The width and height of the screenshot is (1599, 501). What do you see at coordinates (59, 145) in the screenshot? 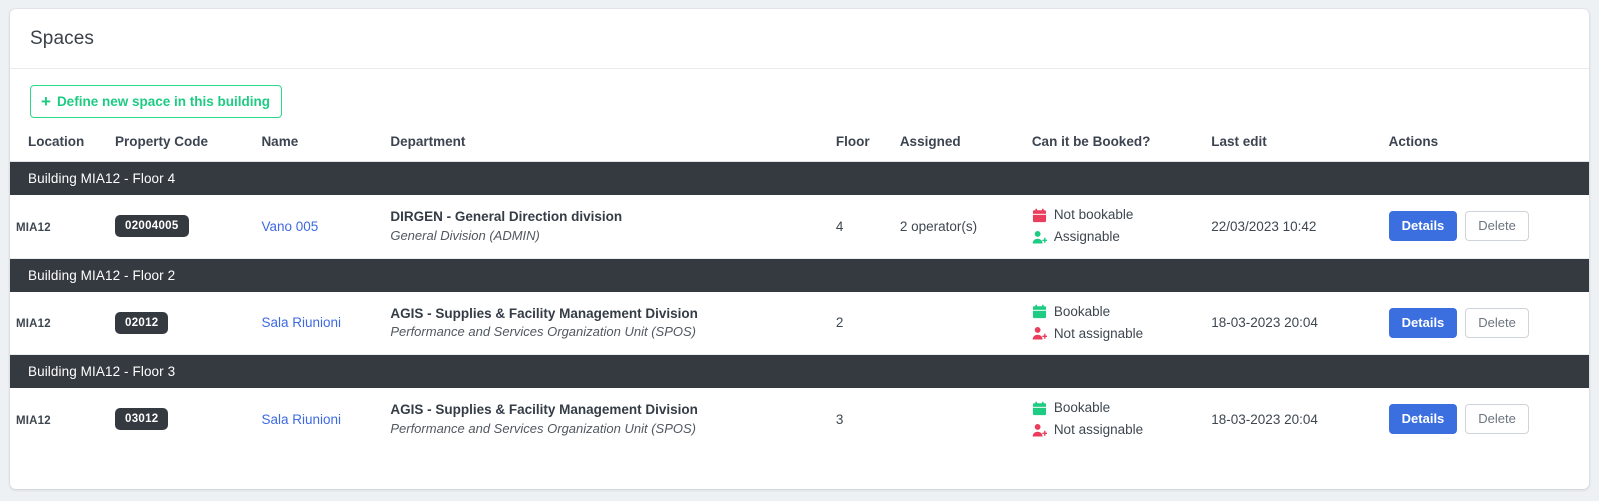
I see `column-header-location: Location` at bounding box center [59, 145].